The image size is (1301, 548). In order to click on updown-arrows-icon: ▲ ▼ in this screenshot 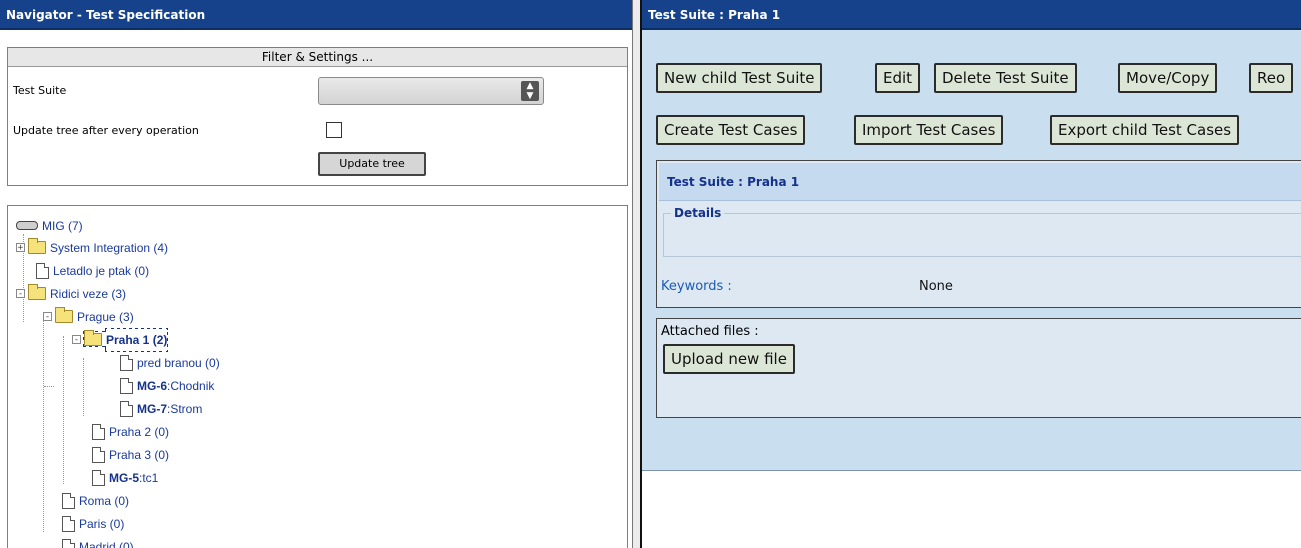, I will do `click(530, 91)`.